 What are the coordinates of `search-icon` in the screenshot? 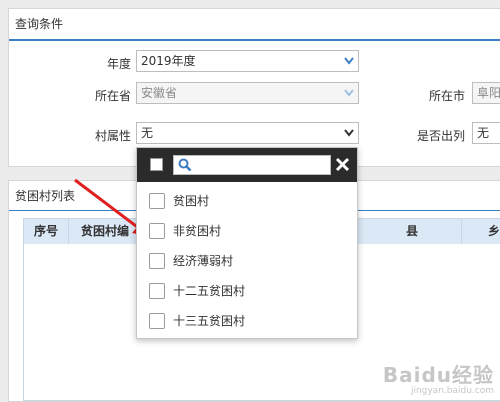 It's located at (185, 166).